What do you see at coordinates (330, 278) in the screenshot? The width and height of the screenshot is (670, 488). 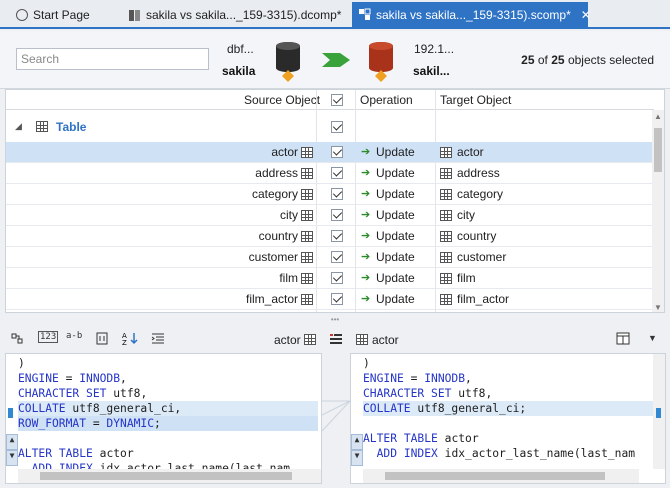 I see `table-row: film ➔ Update film` at bounding box center [330, 278].